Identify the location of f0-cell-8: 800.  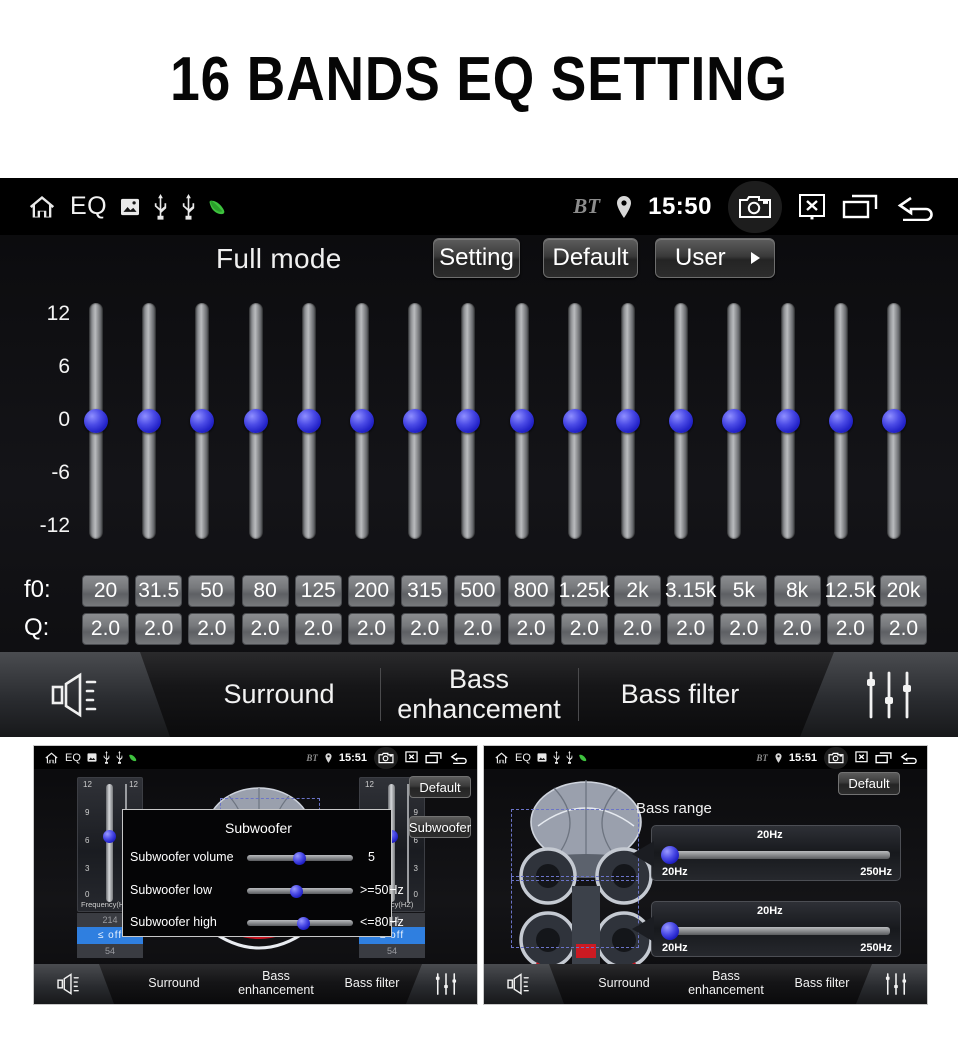
(531, 591).